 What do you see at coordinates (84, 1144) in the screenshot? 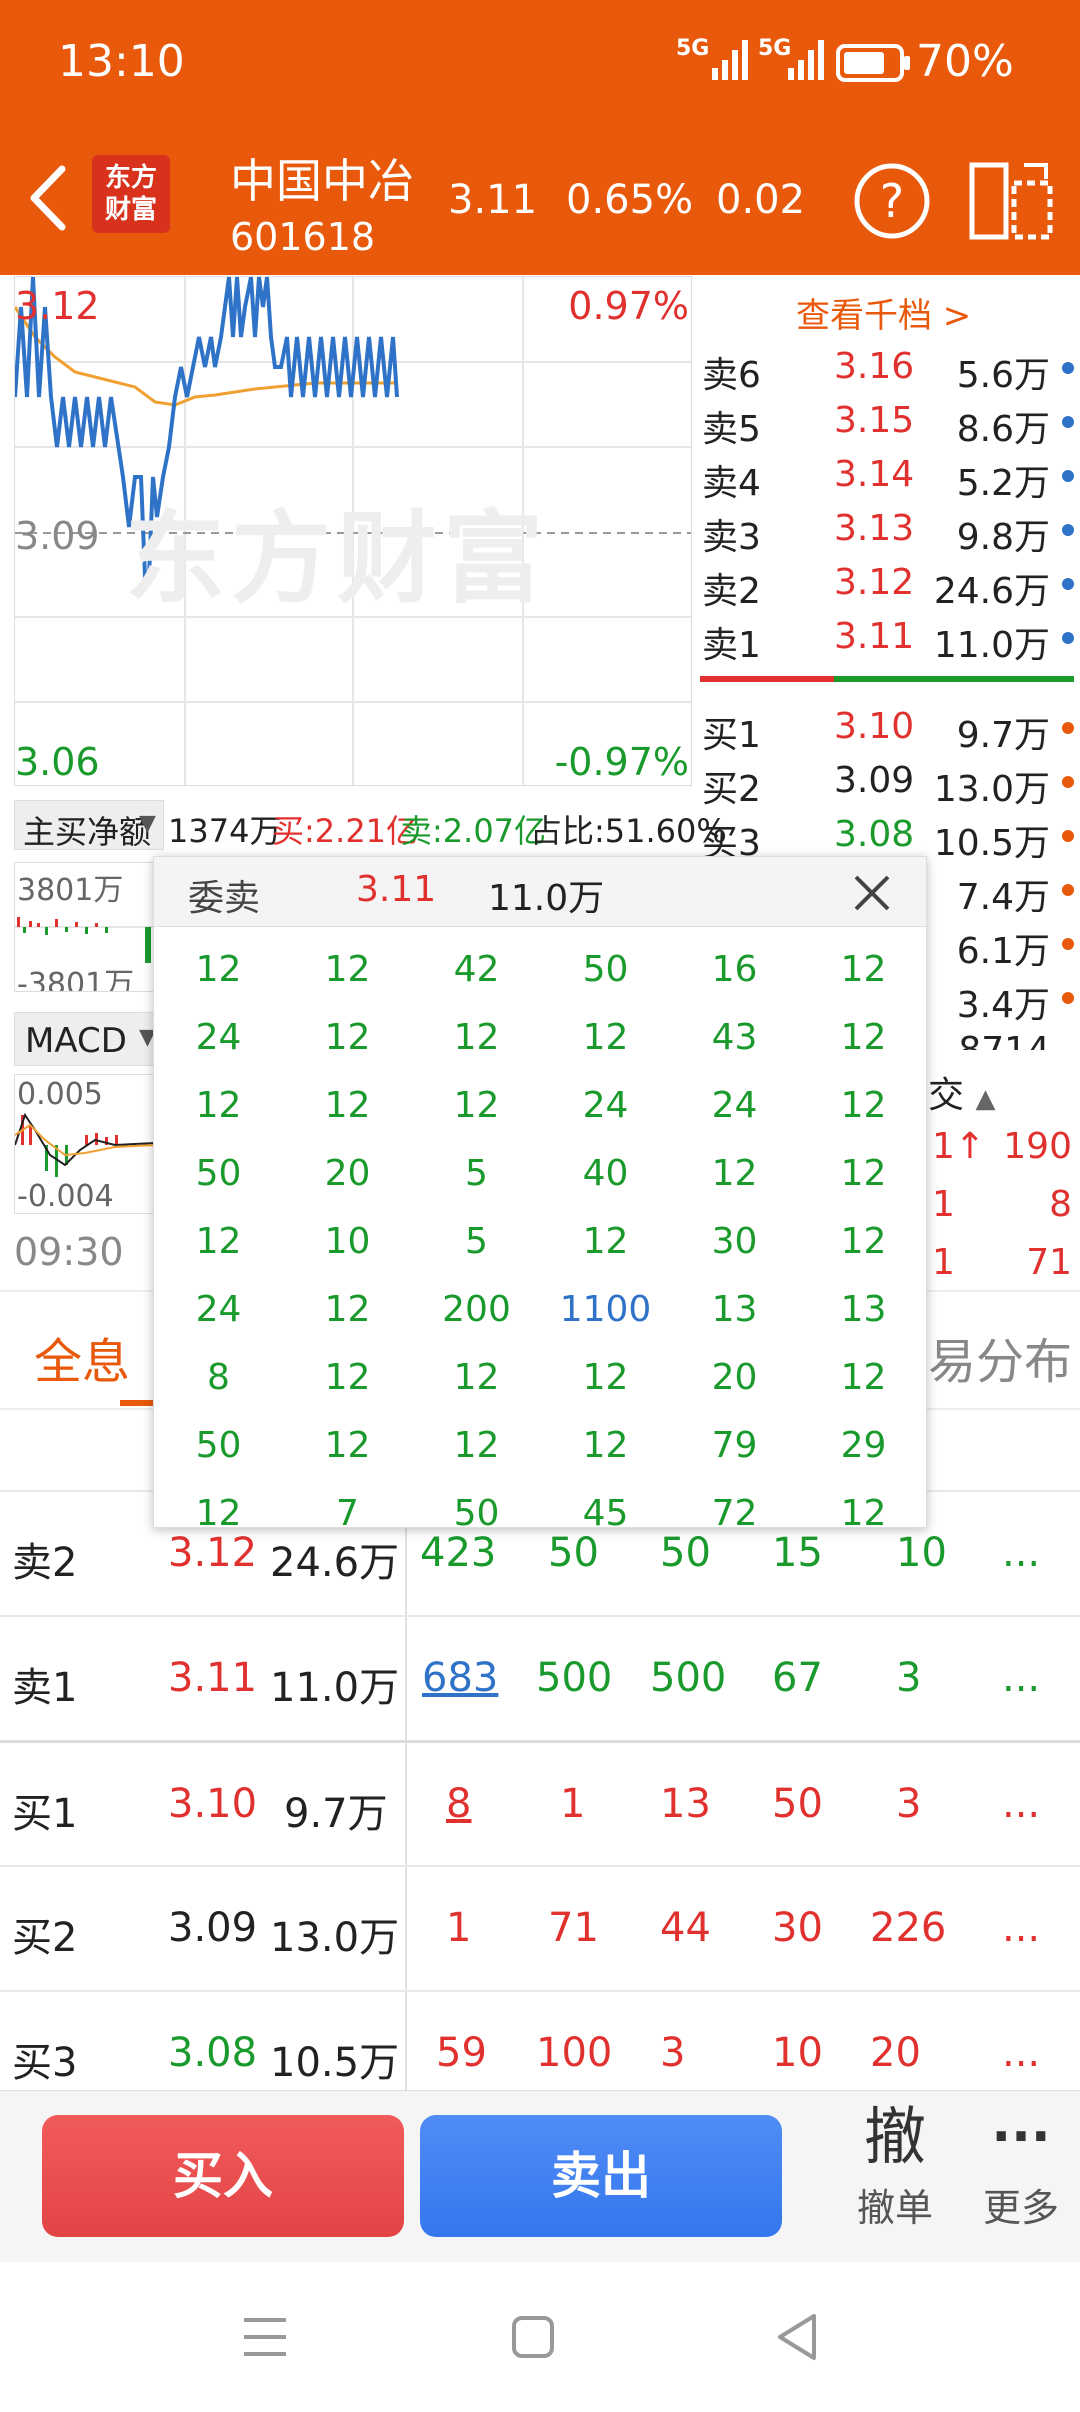
I see `macd-chart: 0.005 -0.004` at bounding box center [84, 1144].